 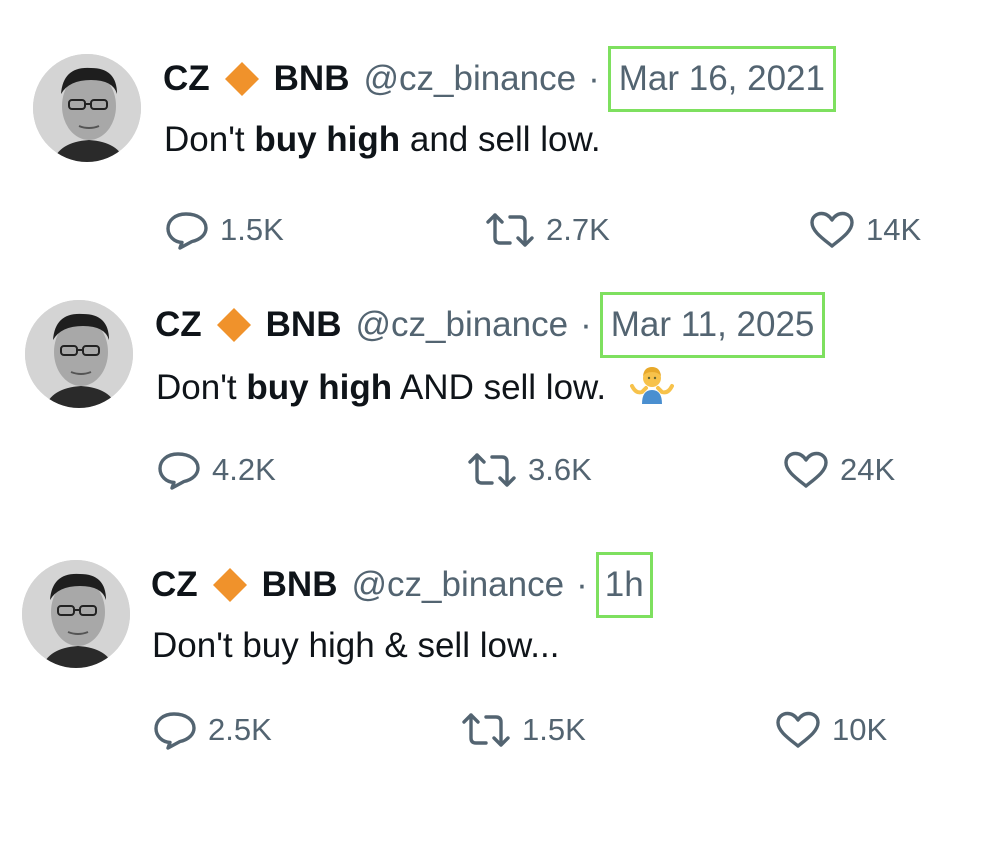 I want to click on retweet-count: 3.6K, so click(x=560, y=469).